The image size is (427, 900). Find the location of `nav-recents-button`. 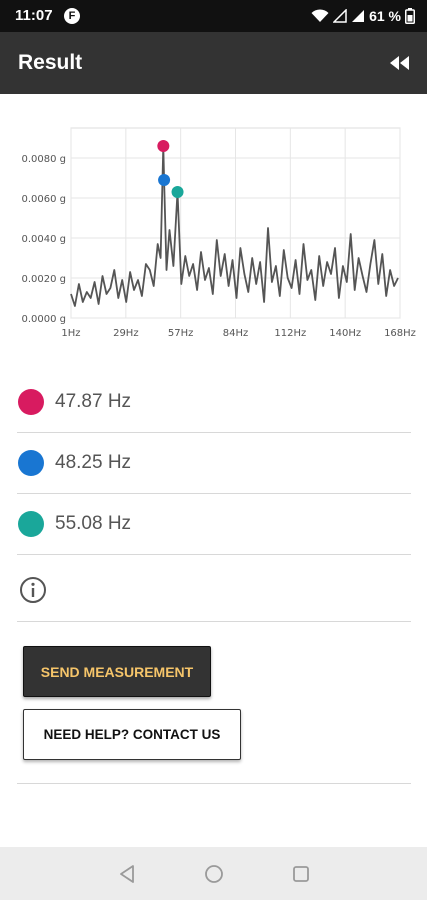

nav-recents-button is located at coordinates (301, 874).